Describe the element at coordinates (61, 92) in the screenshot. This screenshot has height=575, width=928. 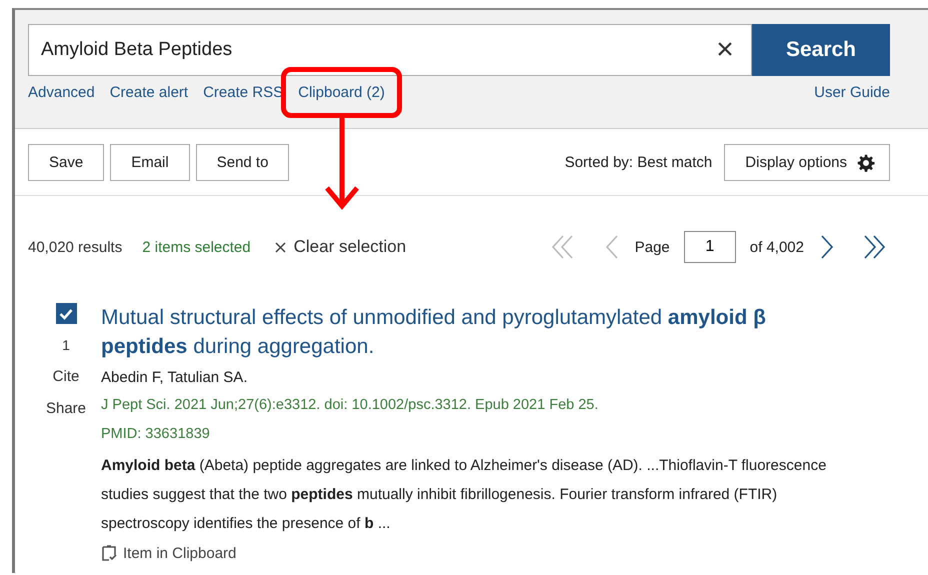
I see `toolbar-link: Advanced` at that location.